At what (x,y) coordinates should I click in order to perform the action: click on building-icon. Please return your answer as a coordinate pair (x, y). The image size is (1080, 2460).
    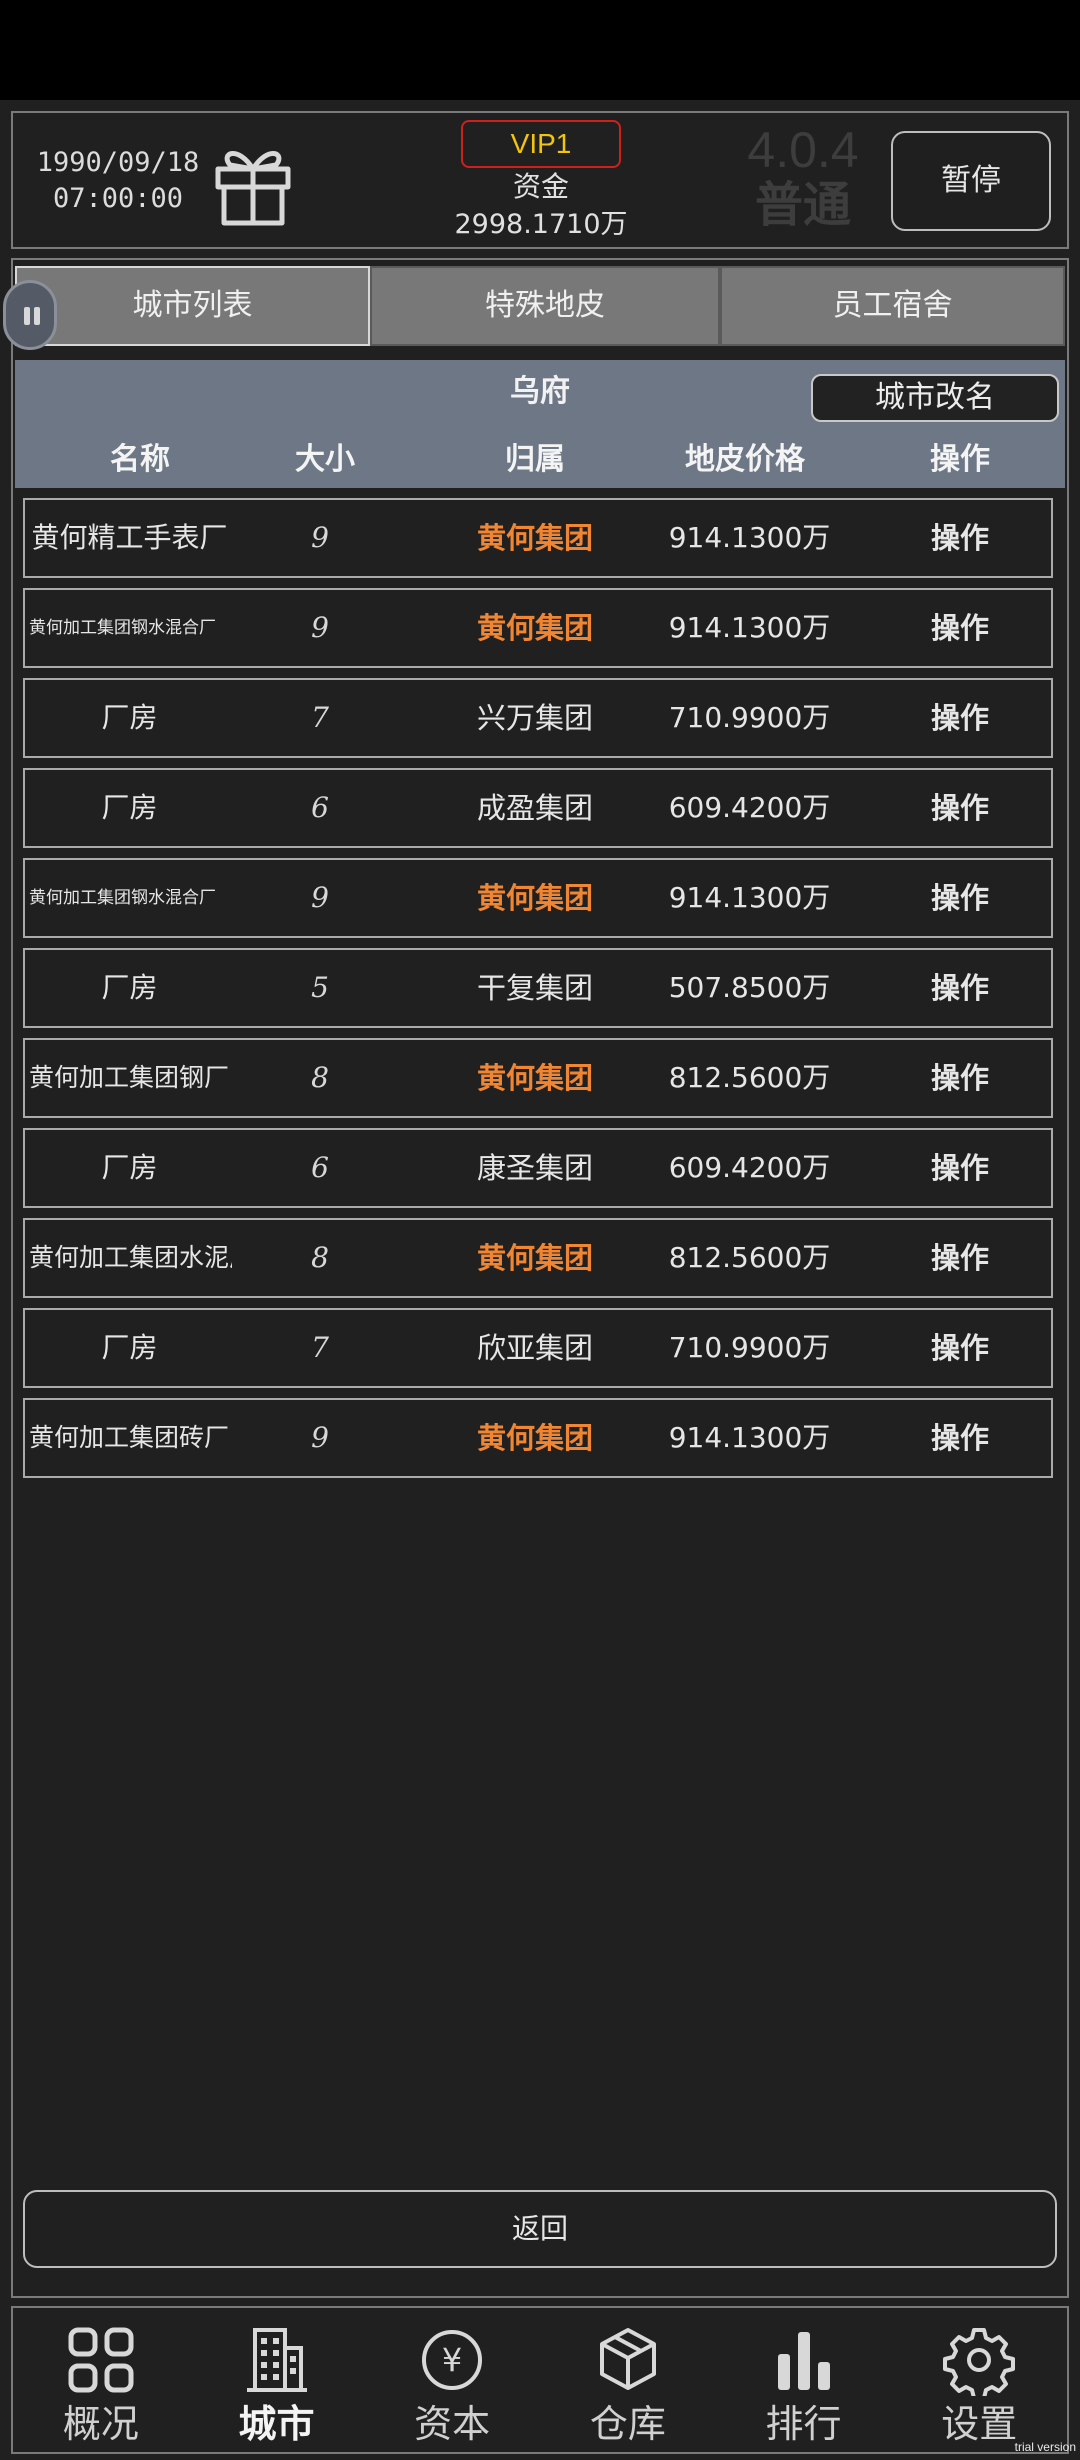
    Looking at the image, I should click on (277, 2360).